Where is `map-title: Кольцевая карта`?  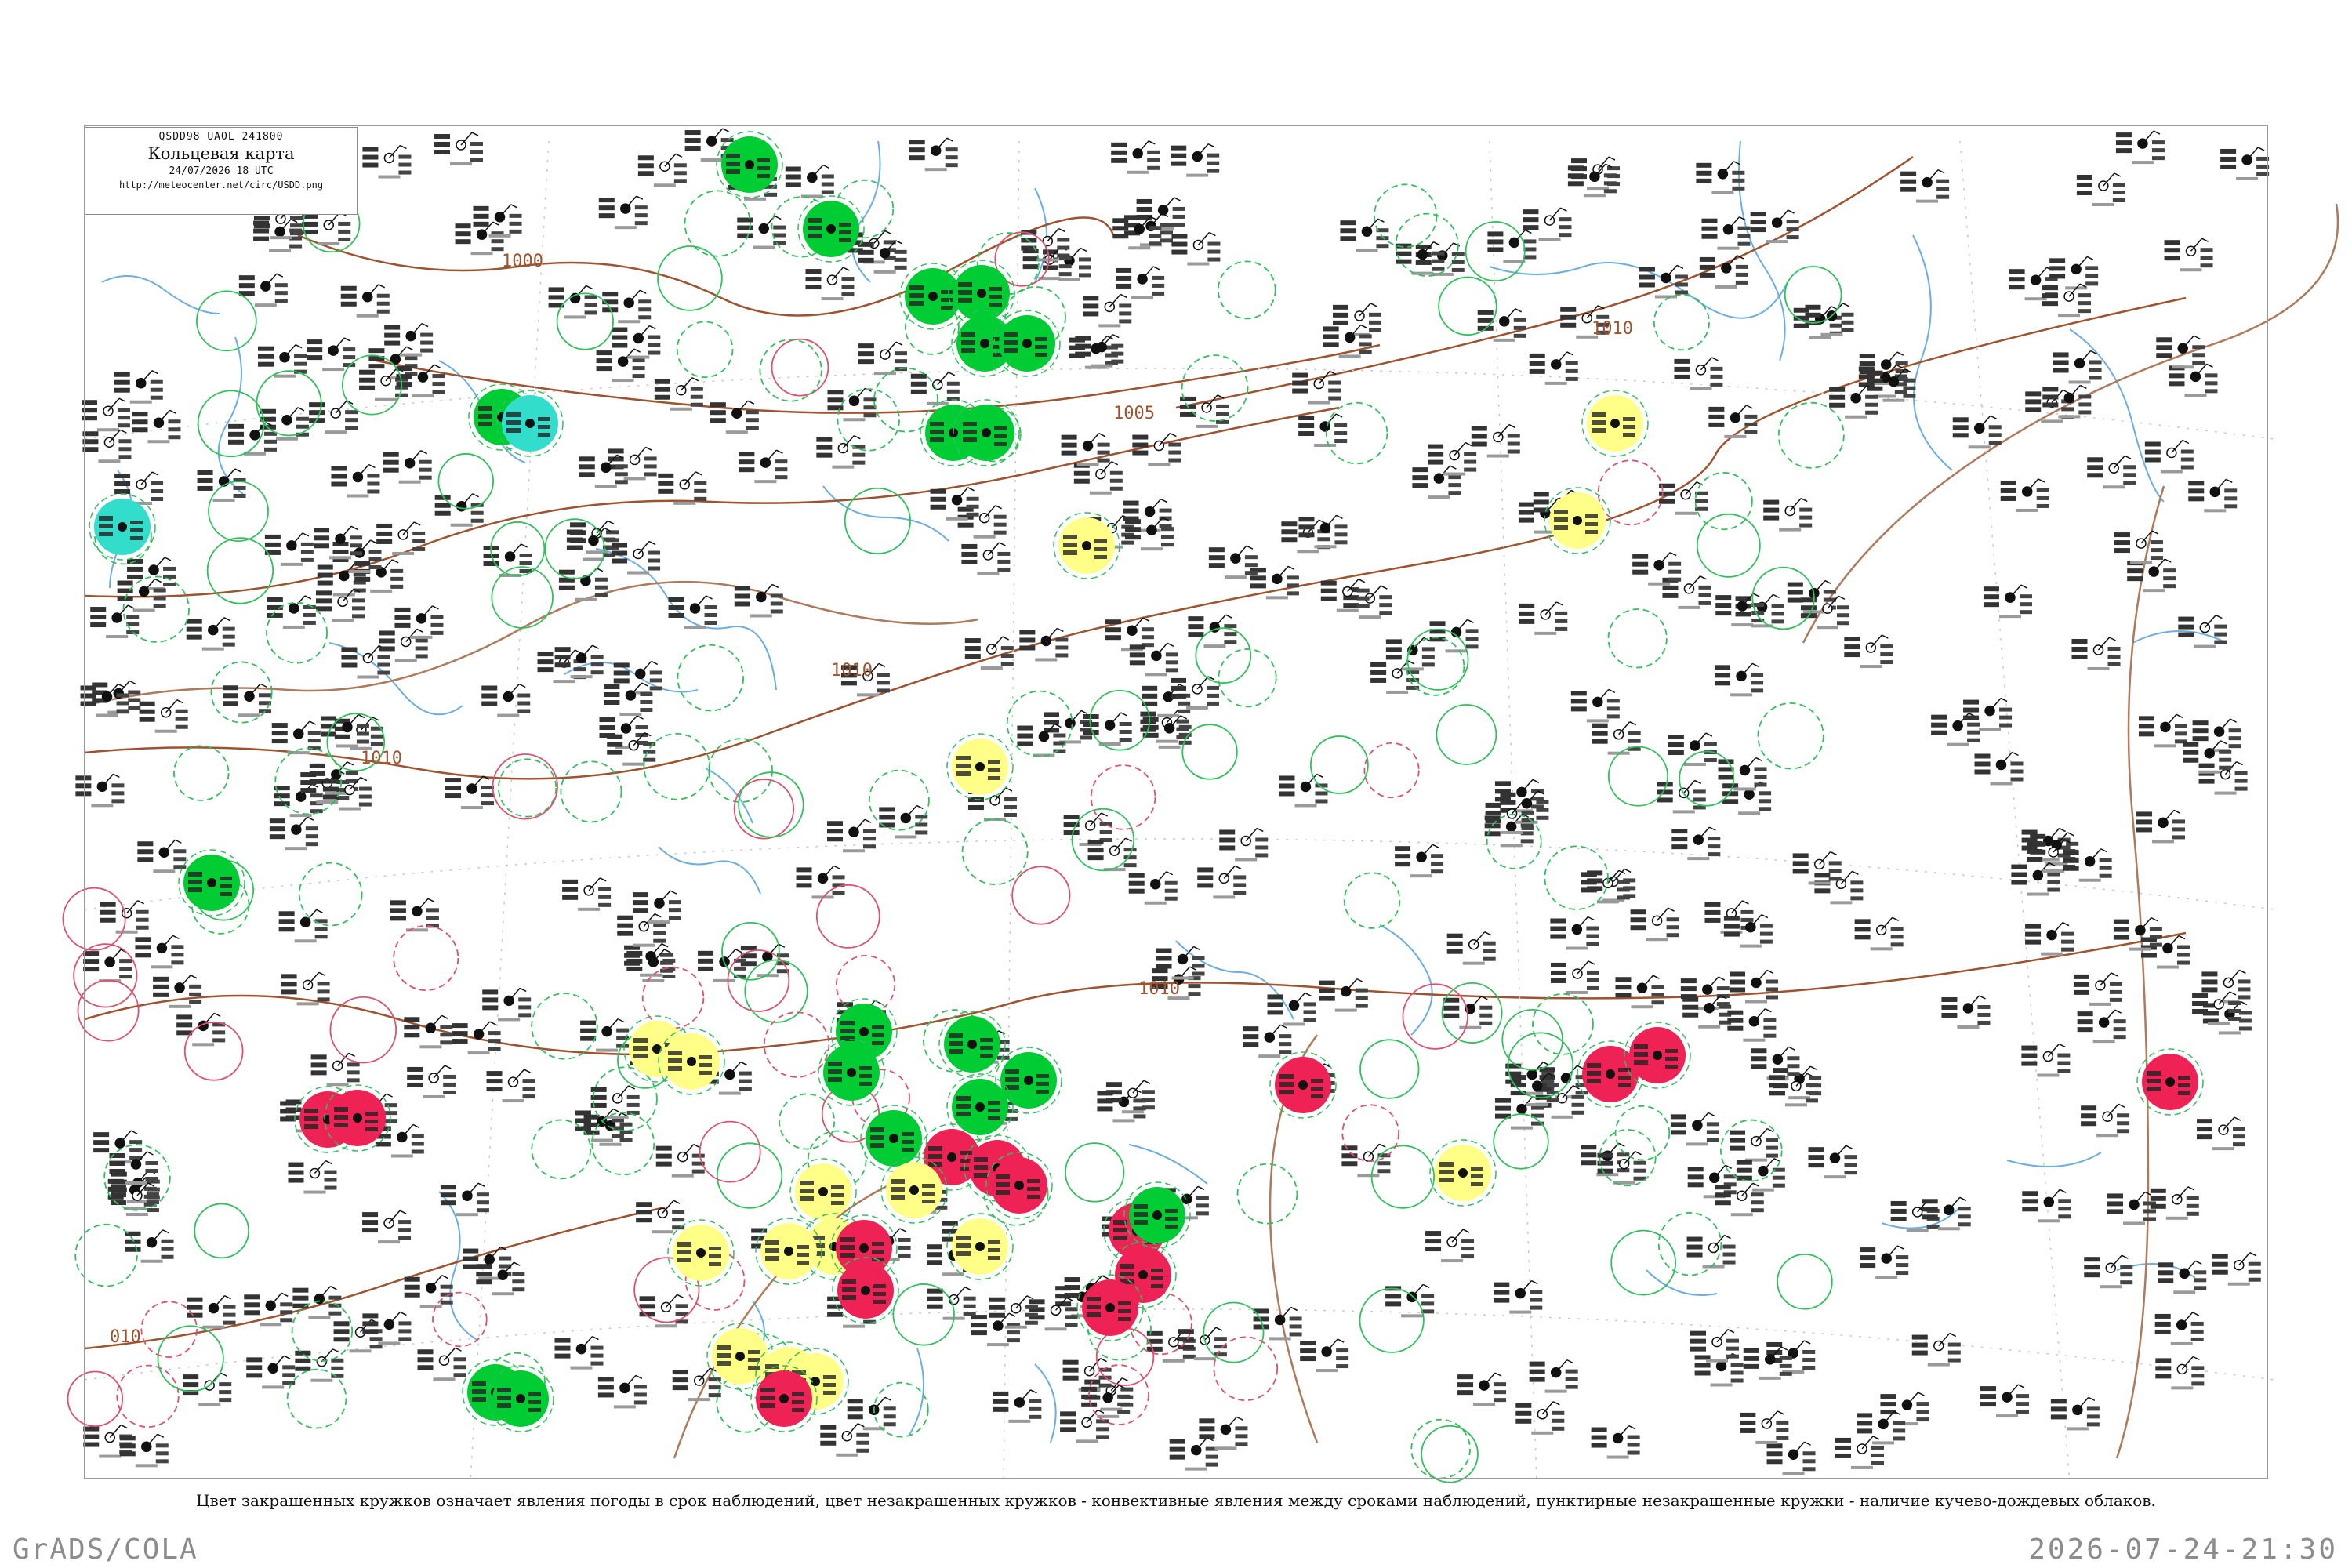
map-title: Кольцевая карта is located at coordinates (221, 153).